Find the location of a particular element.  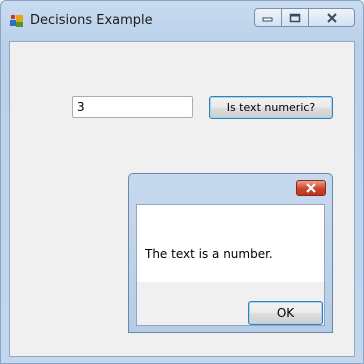

minimize-icon is located at coordinates (267, 19).